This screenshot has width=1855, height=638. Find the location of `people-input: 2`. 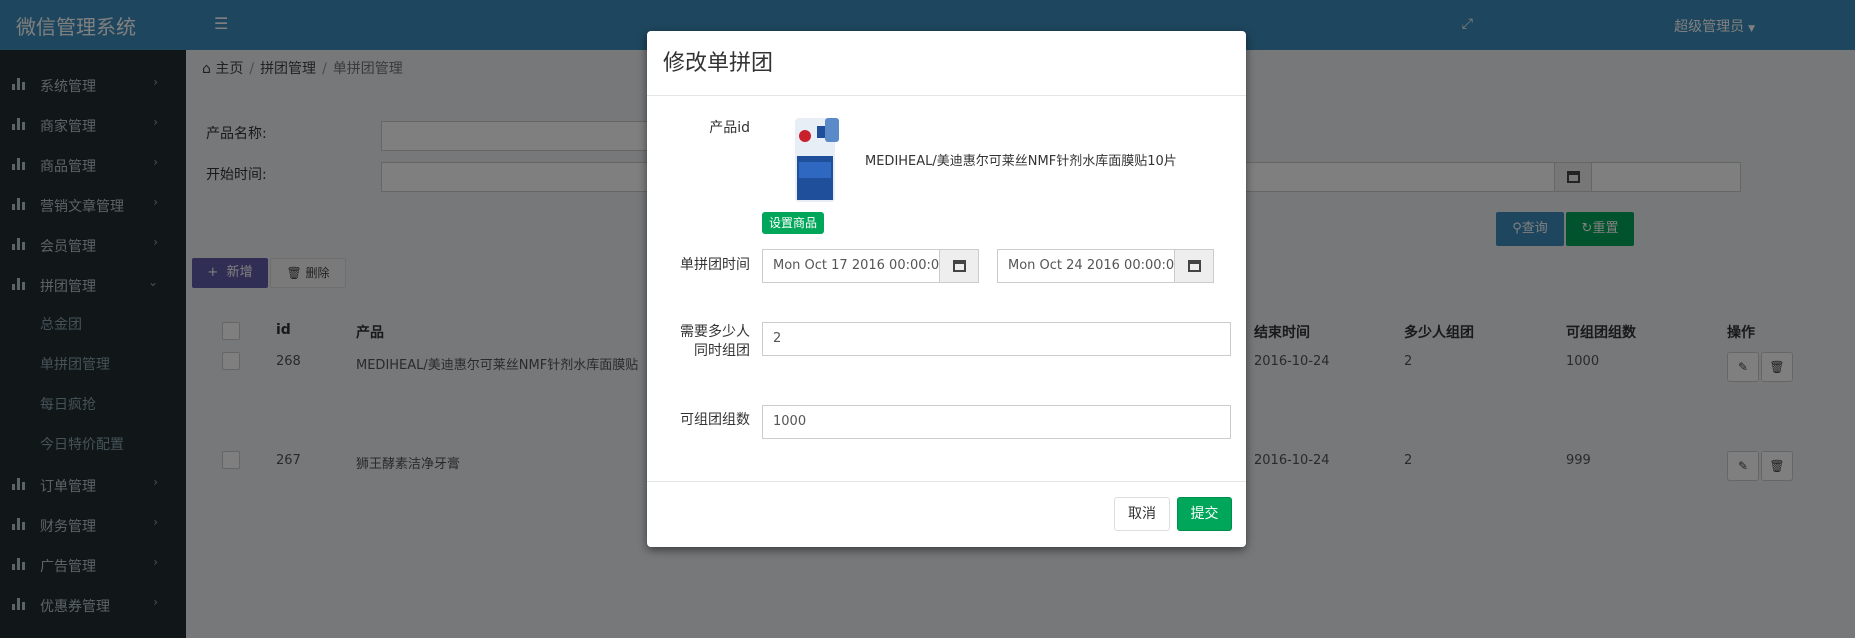

people-input: 2 is located at coordinates (996, 339).